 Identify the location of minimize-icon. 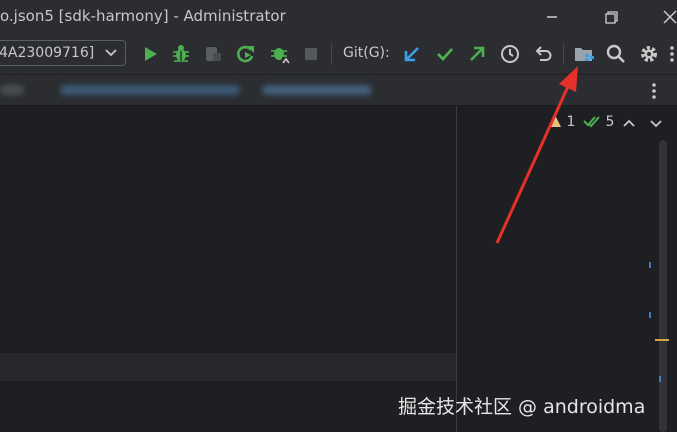
(552, 17).